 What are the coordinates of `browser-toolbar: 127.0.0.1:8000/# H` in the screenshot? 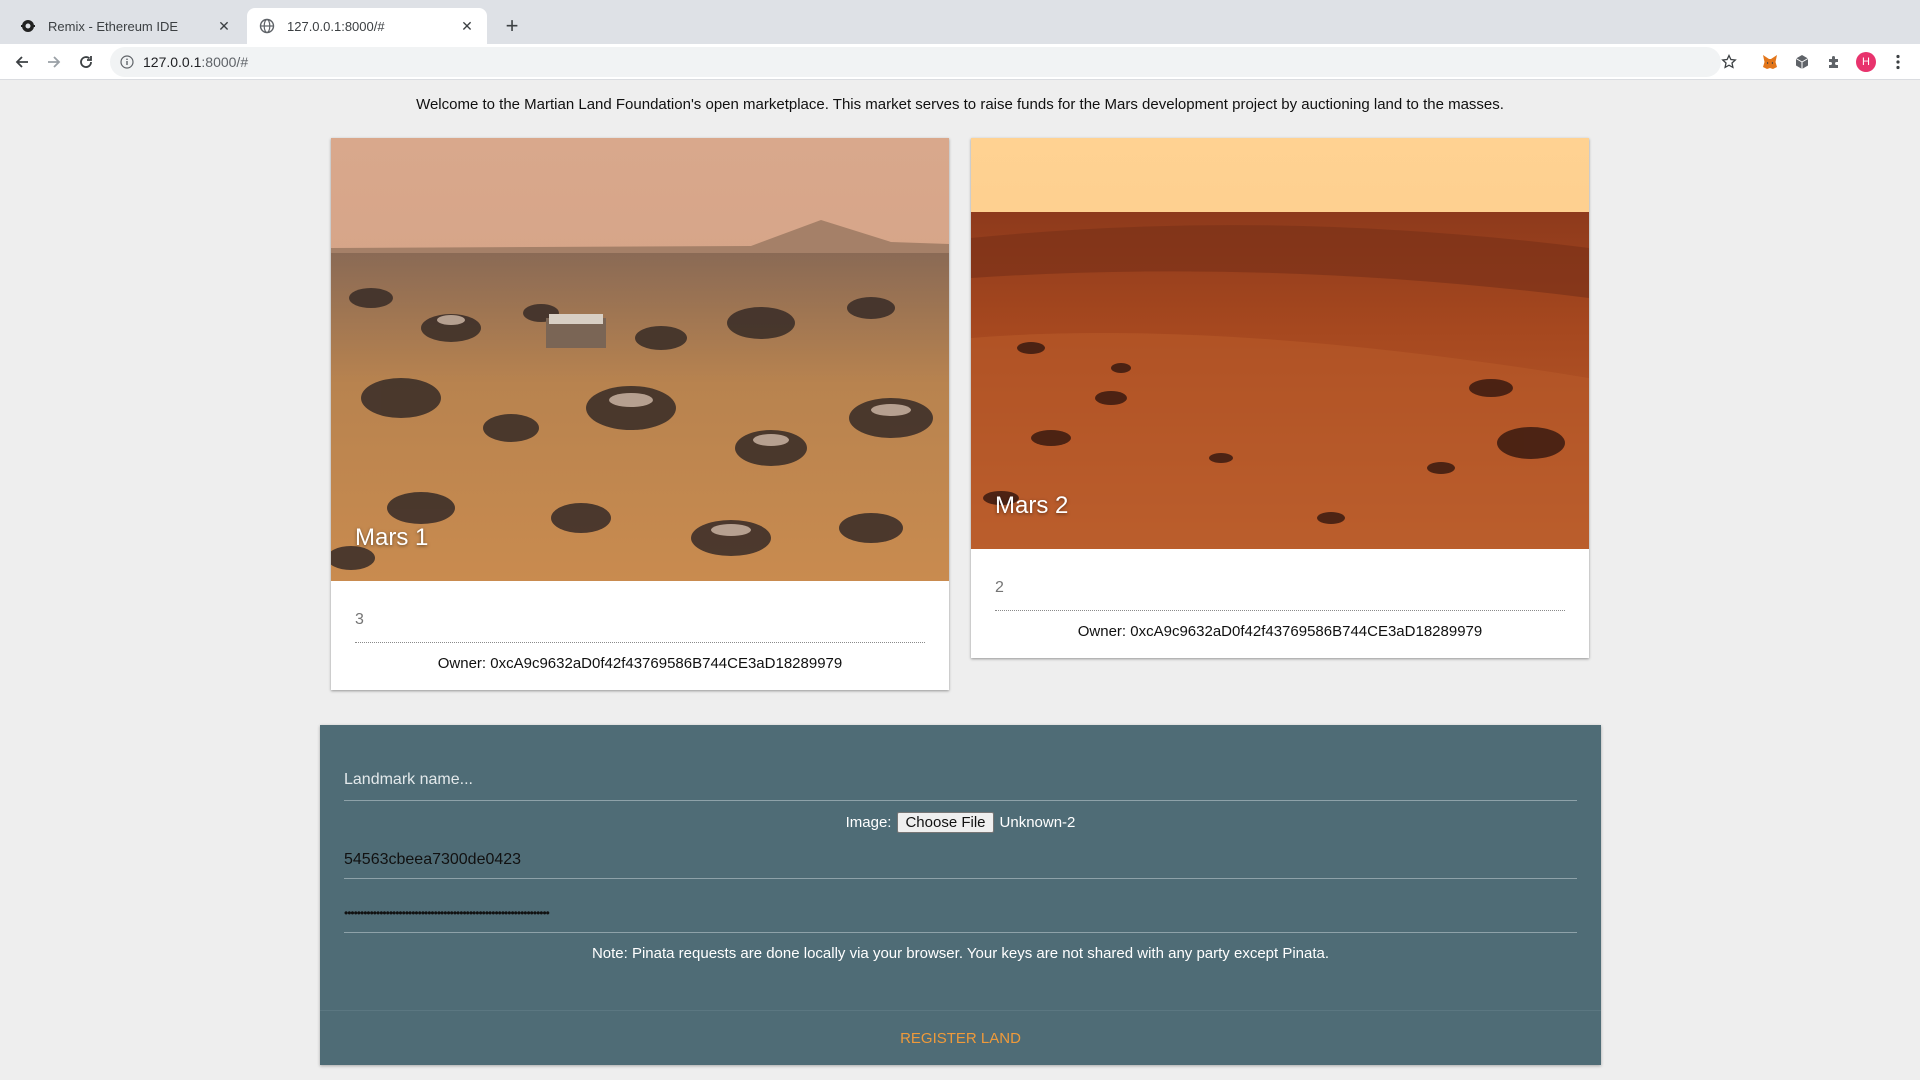 It's located at (960, 62).